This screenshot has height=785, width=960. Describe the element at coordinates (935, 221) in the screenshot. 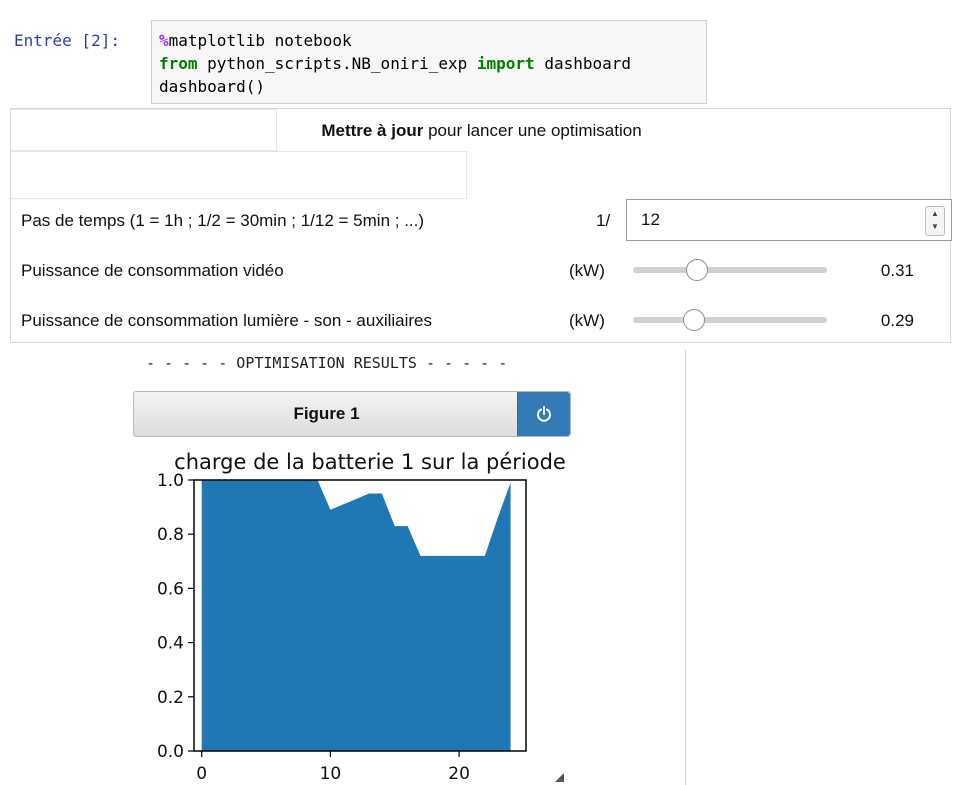

I see `spinner-icon: ▲ ▼` at that location.